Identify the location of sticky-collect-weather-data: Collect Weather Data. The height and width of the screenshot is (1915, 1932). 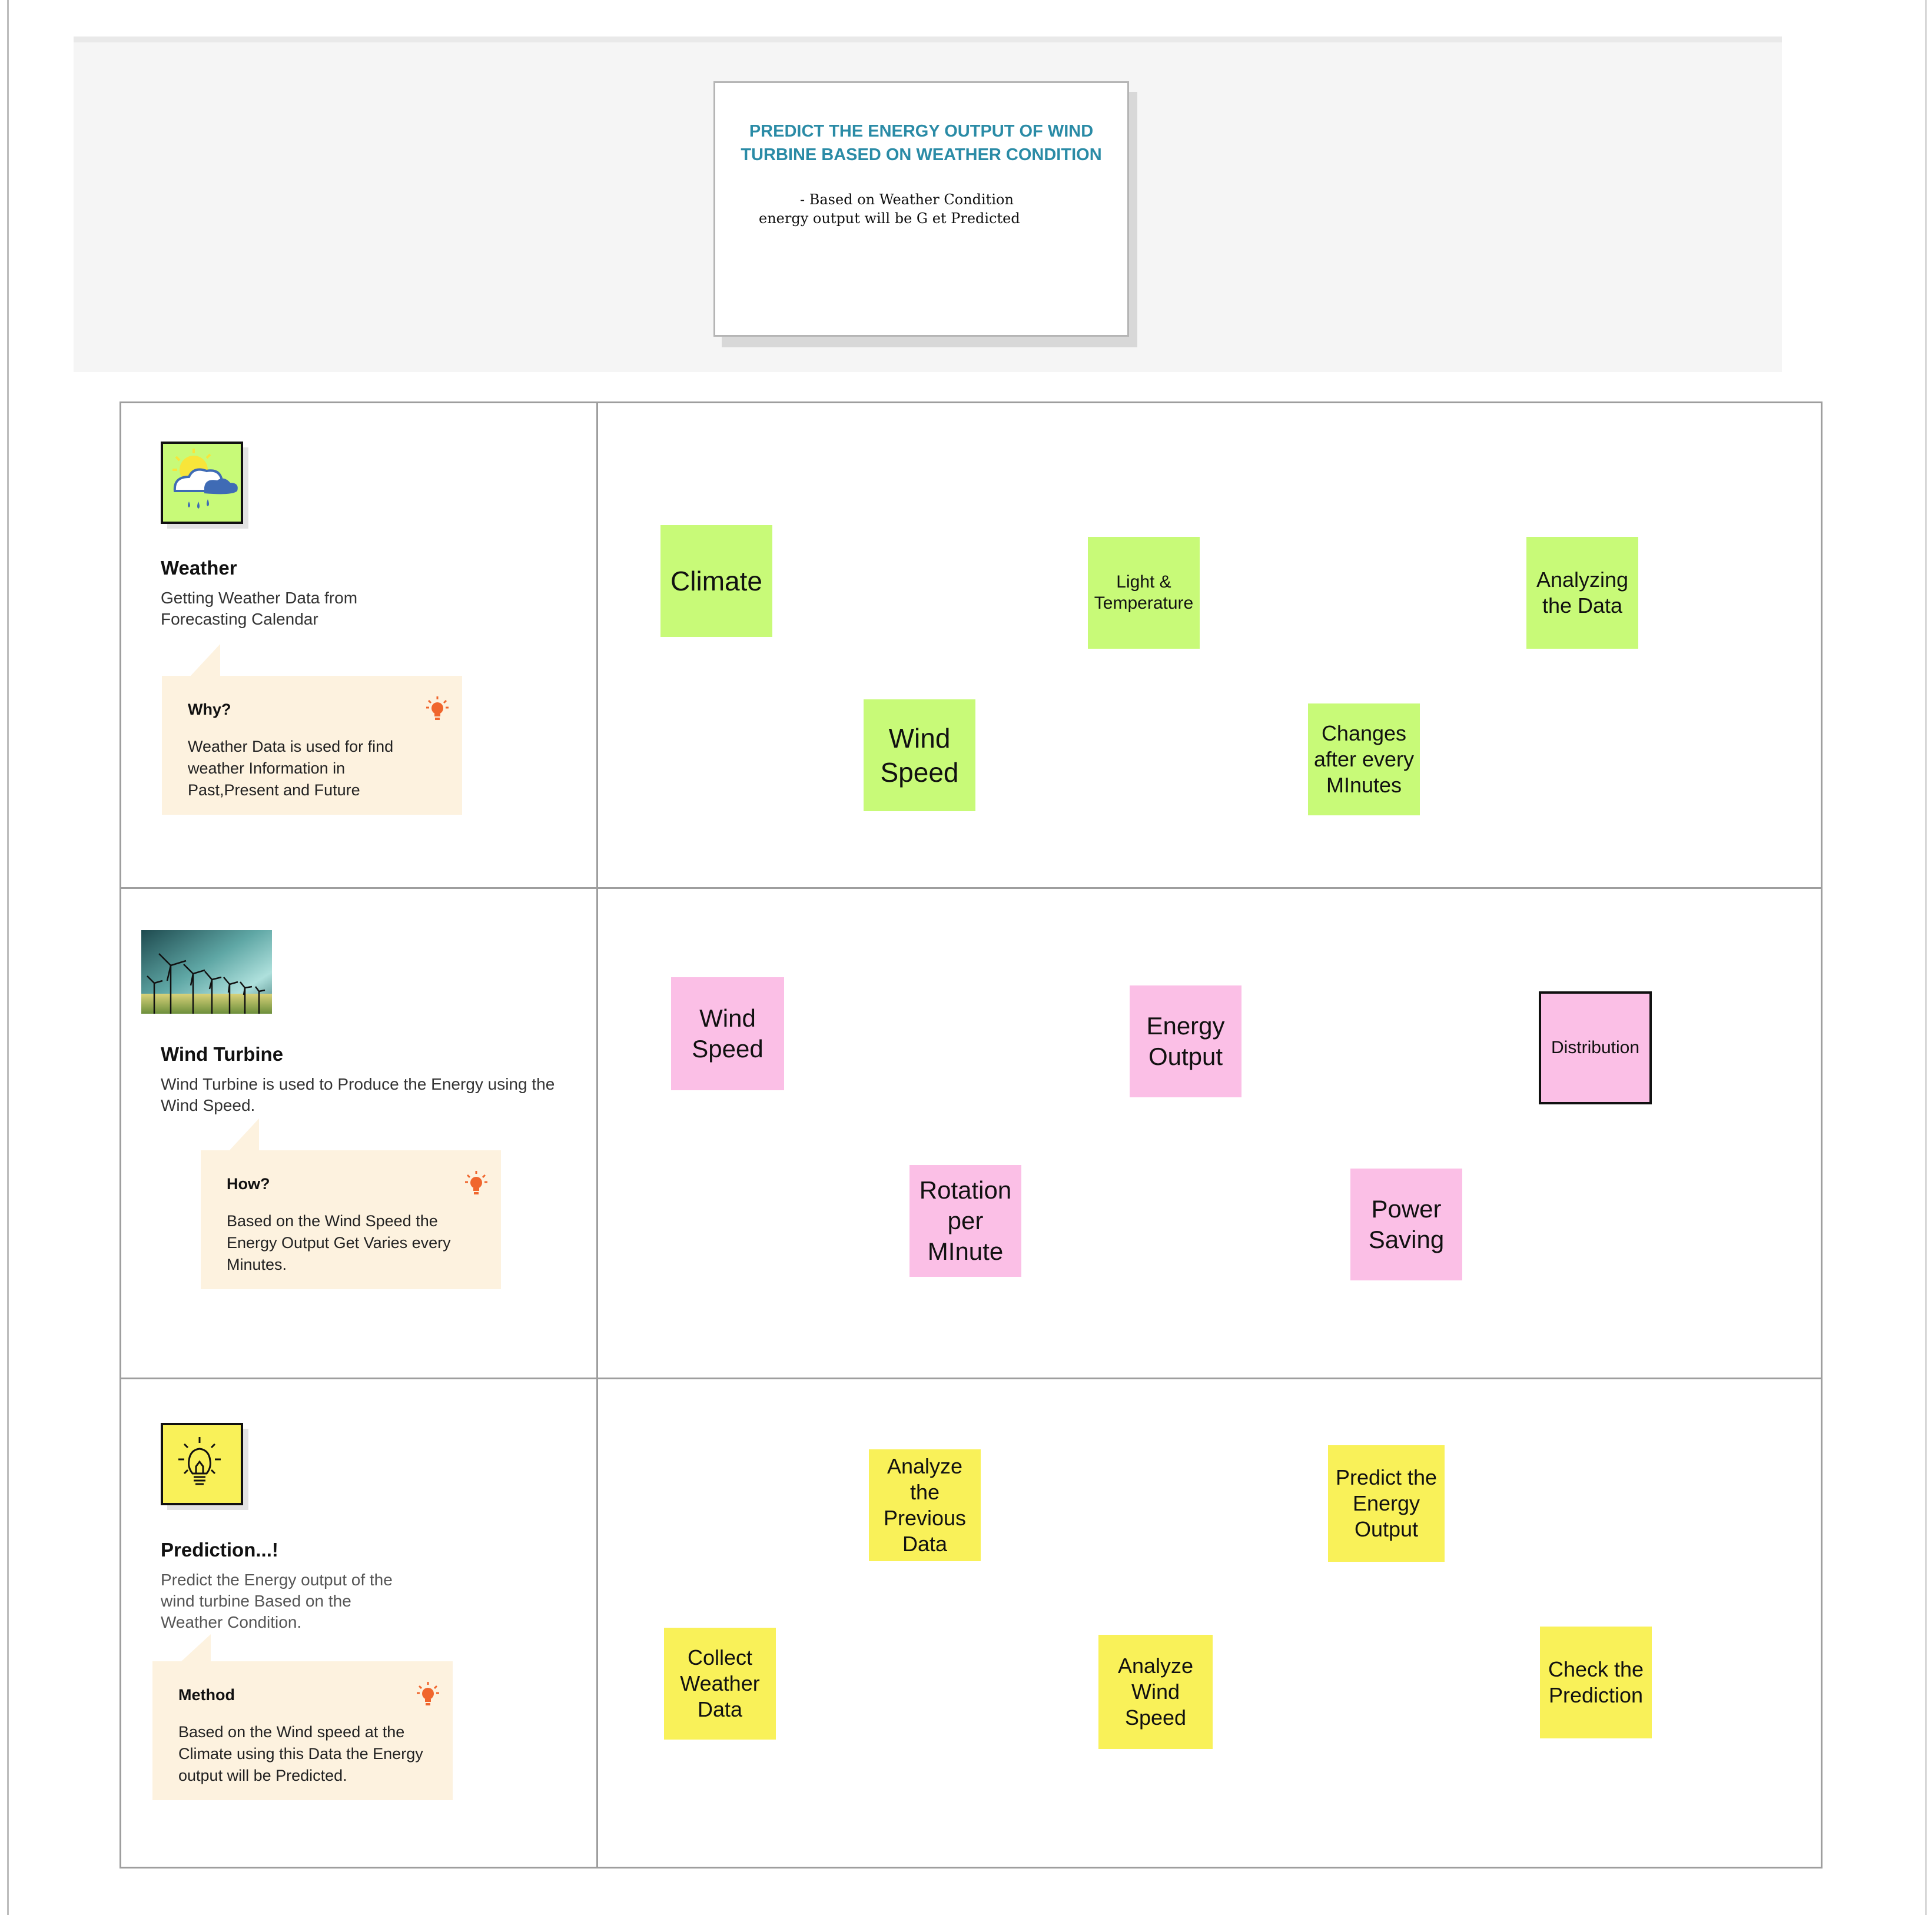
(720, 1684).